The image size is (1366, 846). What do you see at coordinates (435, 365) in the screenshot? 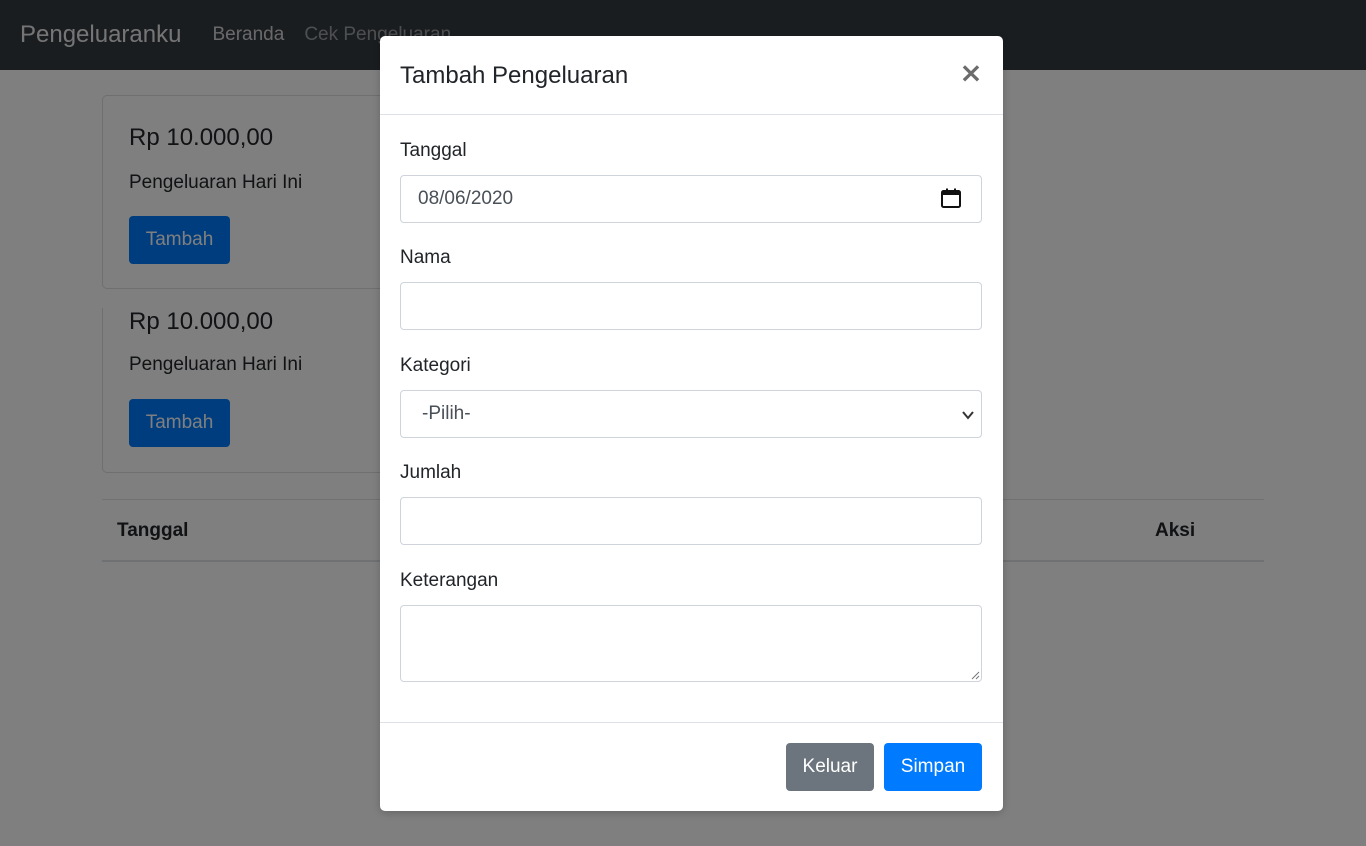
I see `kategori-label: Kategori` at bounding box center [435, 365].